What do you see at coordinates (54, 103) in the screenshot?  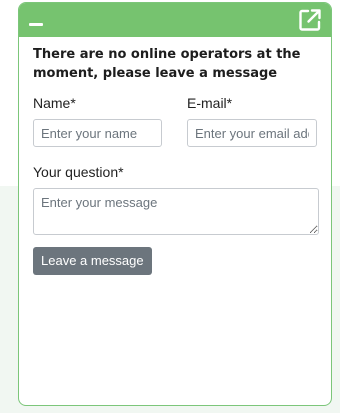 I see `name-label: Name*` at bounding box center [54, 103].